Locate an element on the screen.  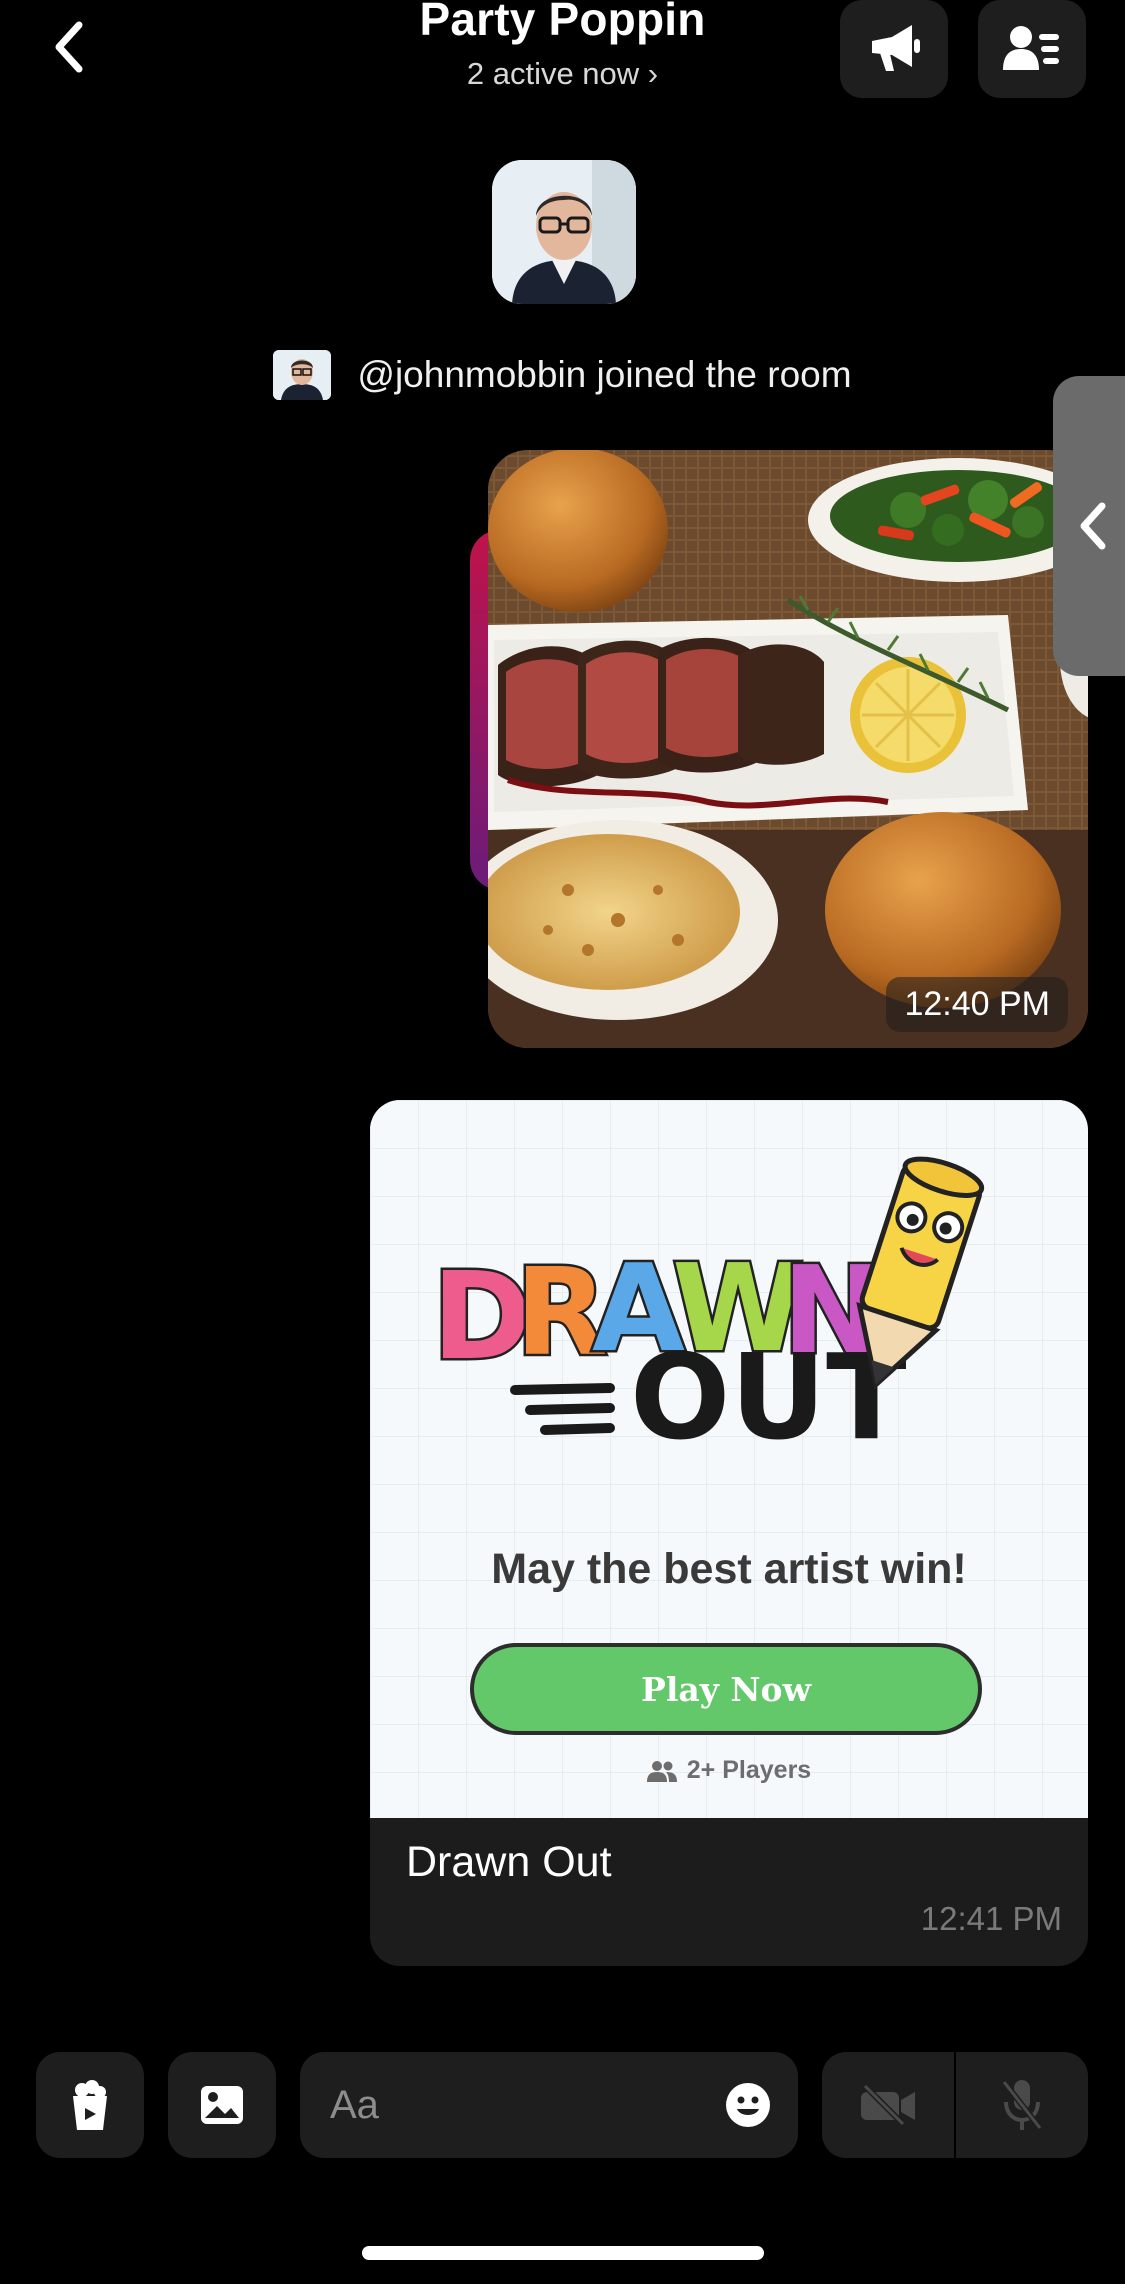
mic-off-icon is located at coordinates (1022, 2105).